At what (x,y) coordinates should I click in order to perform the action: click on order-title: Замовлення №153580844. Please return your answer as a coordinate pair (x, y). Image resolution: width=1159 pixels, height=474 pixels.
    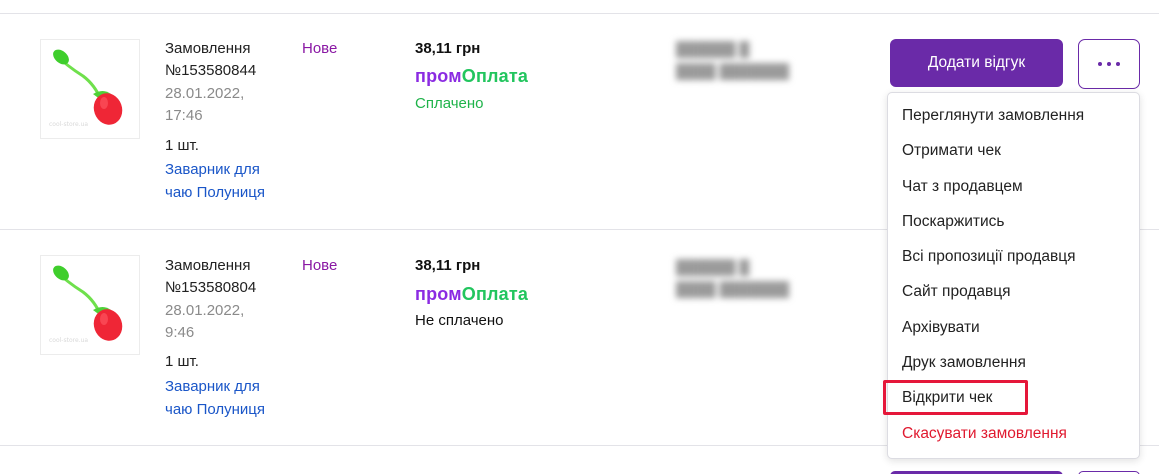
    Looking at the image, I should click on (210, 60).